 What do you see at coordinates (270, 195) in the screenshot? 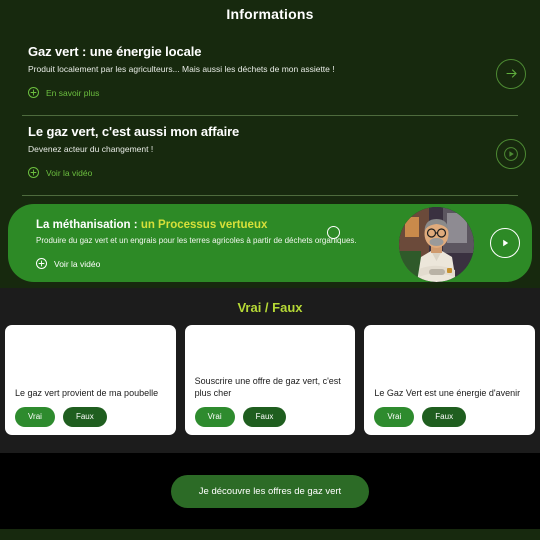
I see `divider` at bounding box center [270, 195].